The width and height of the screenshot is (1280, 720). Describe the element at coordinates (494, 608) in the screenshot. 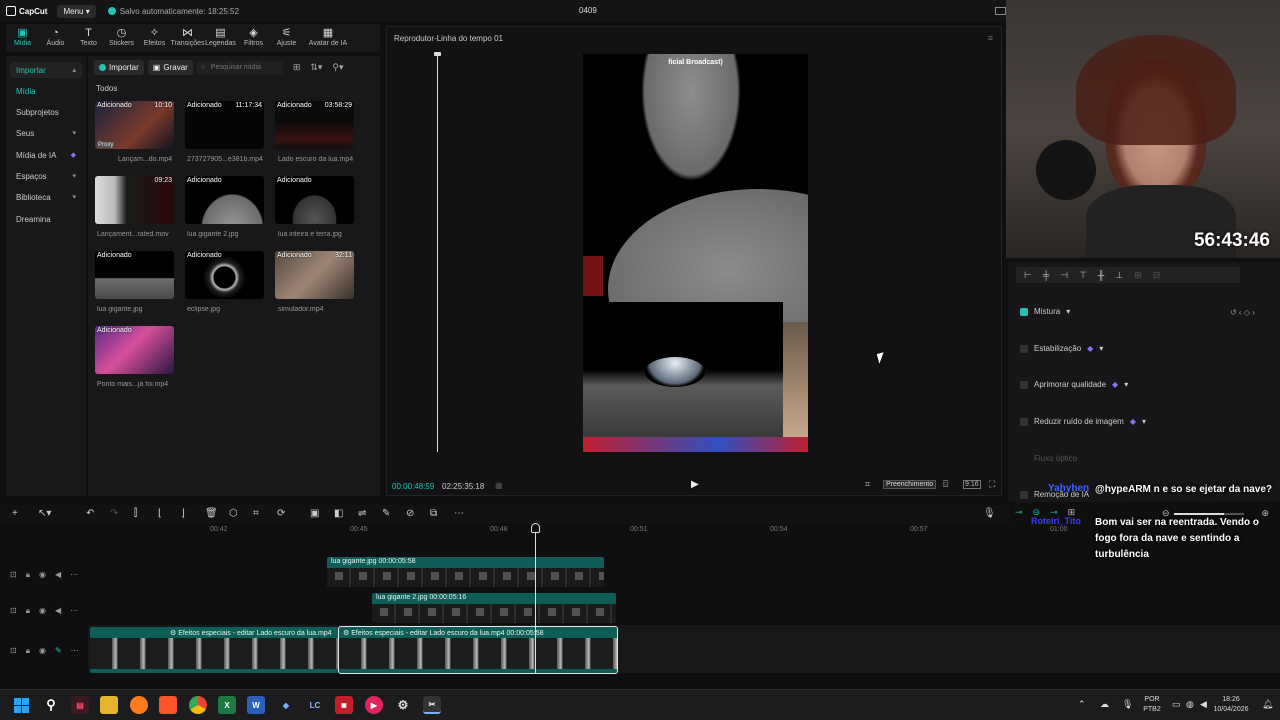

I see `clip-overlay-2: lua gigante 2.jpg 00:00:05:16` at that location.